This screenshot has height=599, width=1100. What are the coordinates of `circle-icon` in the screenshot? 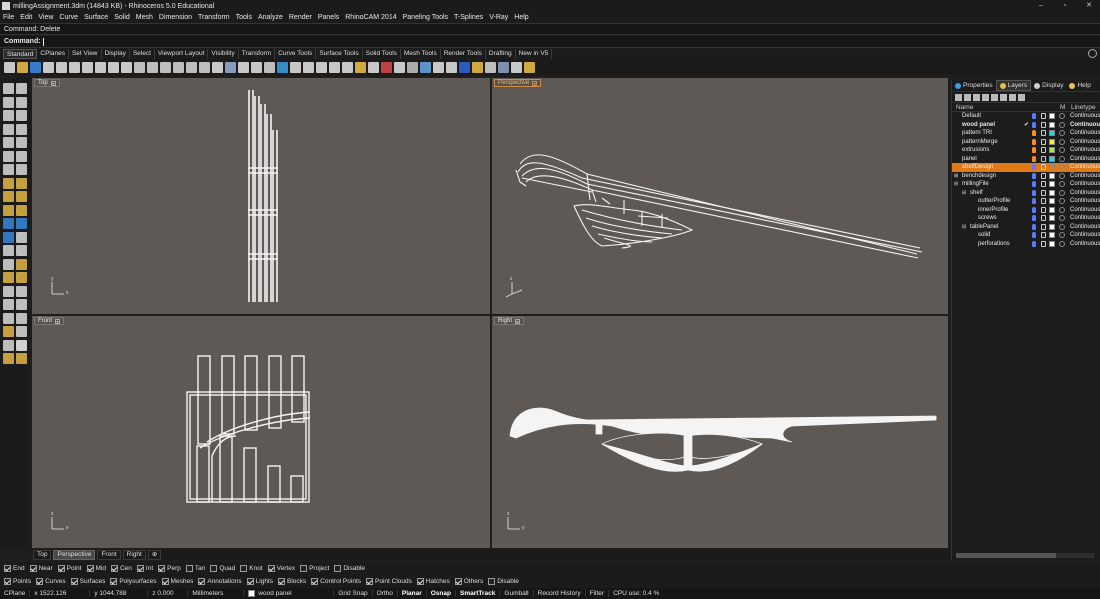 It's located at (8, 129).